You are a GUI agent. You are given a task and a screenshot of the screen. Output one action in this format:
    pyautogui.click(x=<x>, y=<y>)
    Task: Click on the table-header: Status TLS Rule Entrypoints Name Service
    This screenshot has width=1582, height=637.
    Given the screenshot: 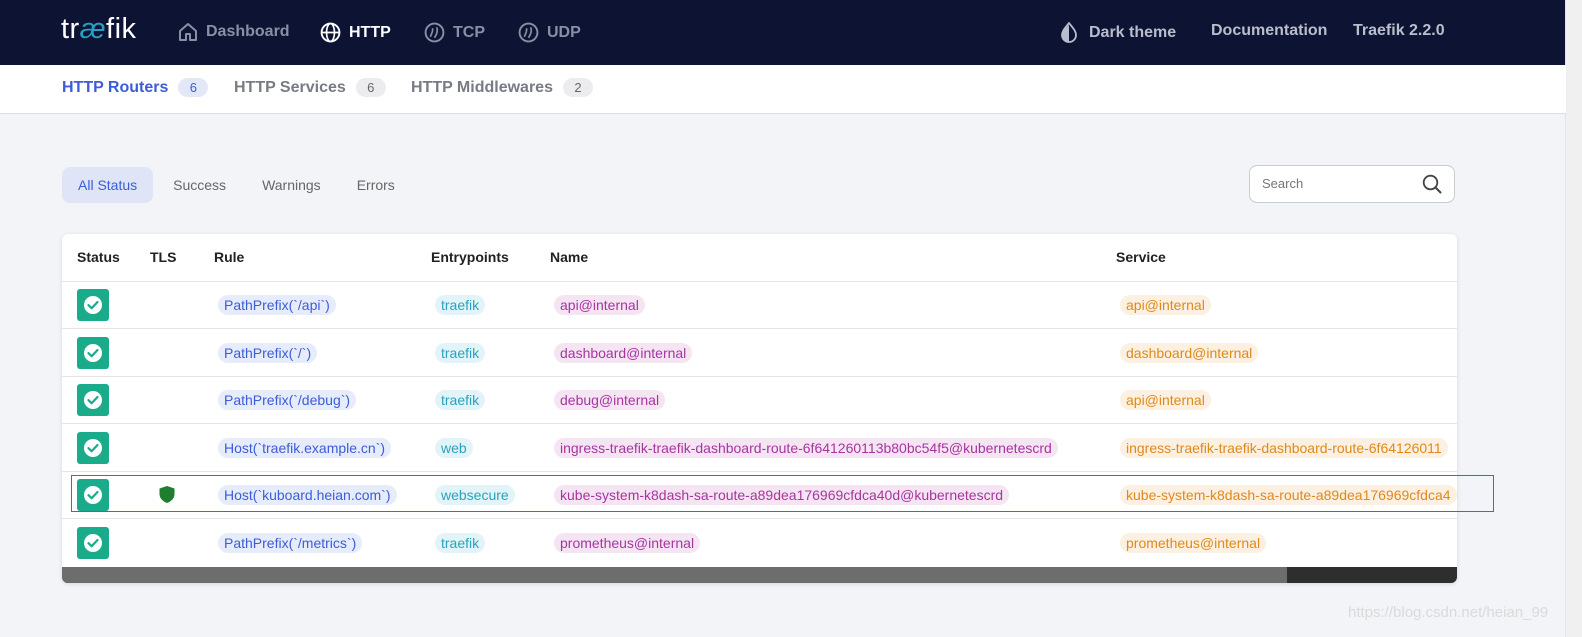 What is the action you would take?
    pyautogui.click(x=759, y=258)
    